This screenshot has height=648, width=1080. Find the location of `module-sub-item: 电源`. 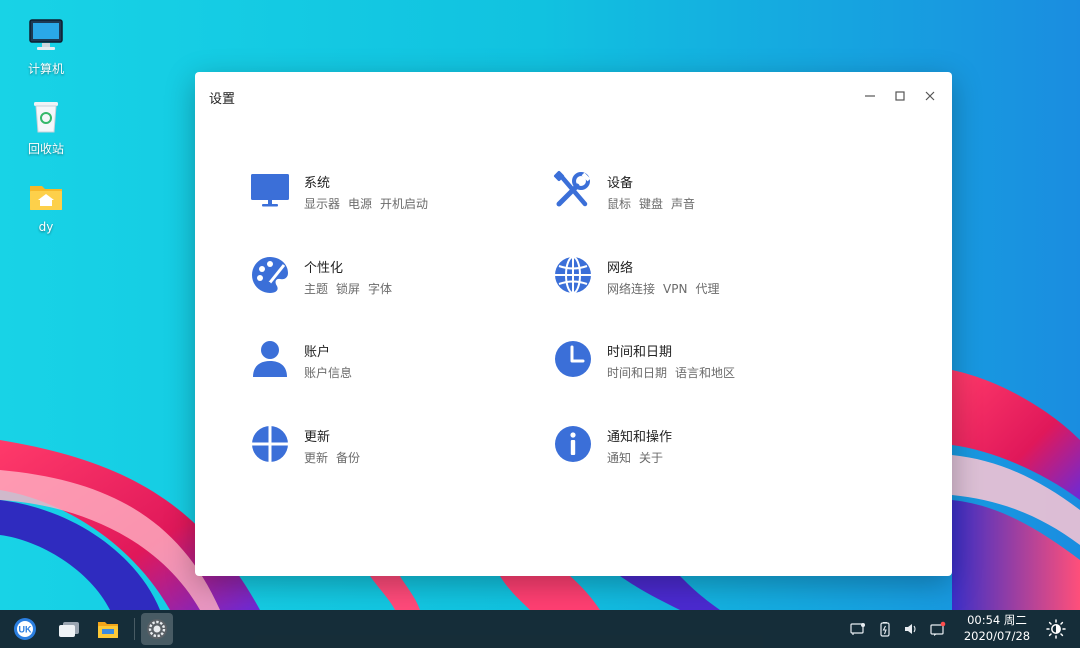

module-sub-item: 电源 is located at coordinates (360, 204).